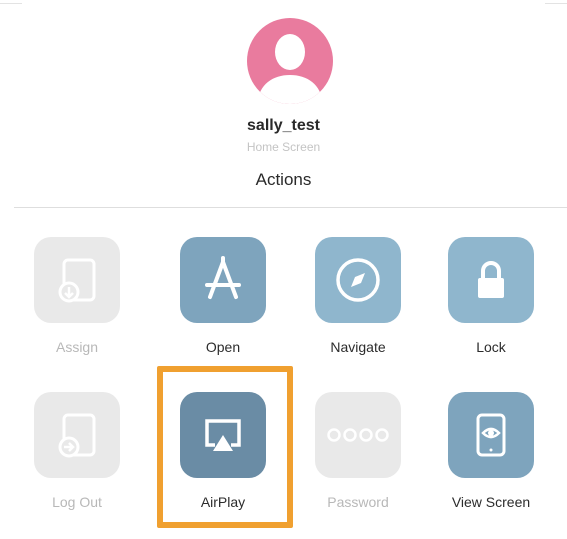 Image resolution: width=567 pixels, height=539 pixels. Describe the element at coordinates (77, 347) in the screenshot. I see `action-label: Assign` at that location.